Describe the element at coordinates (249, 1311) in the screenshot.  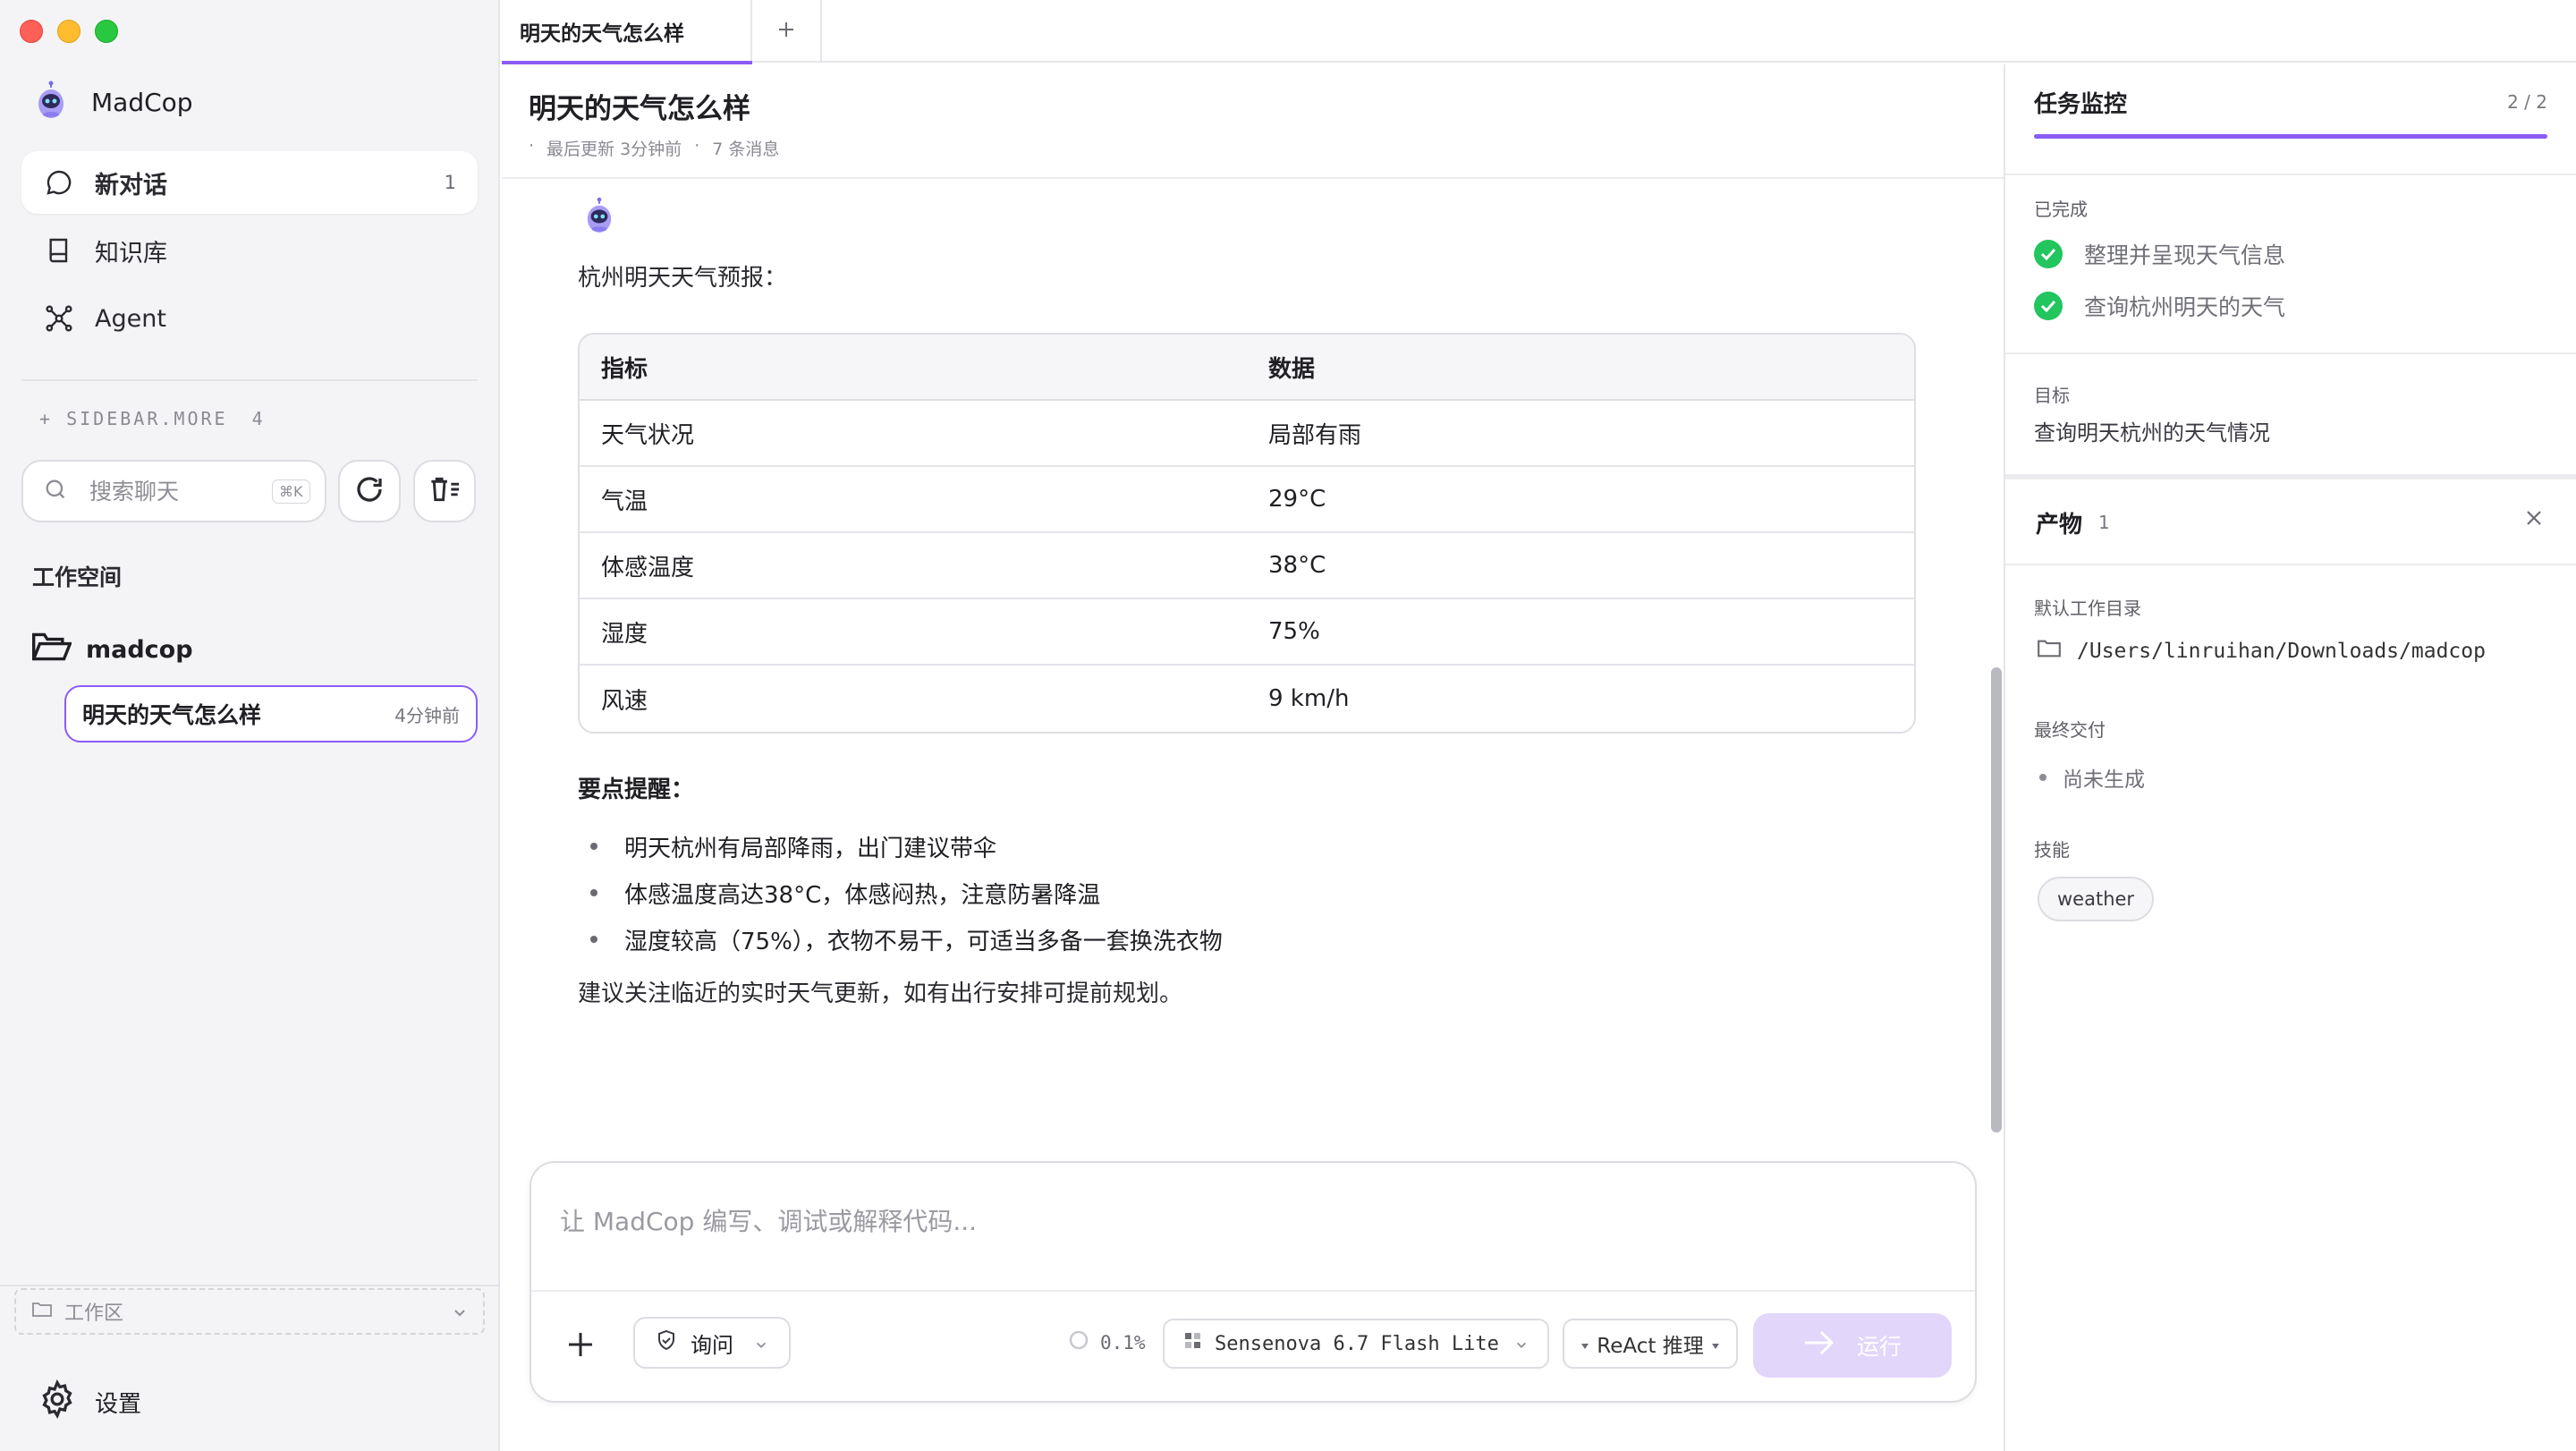
I see `workspace-select: 工作区` at that location.